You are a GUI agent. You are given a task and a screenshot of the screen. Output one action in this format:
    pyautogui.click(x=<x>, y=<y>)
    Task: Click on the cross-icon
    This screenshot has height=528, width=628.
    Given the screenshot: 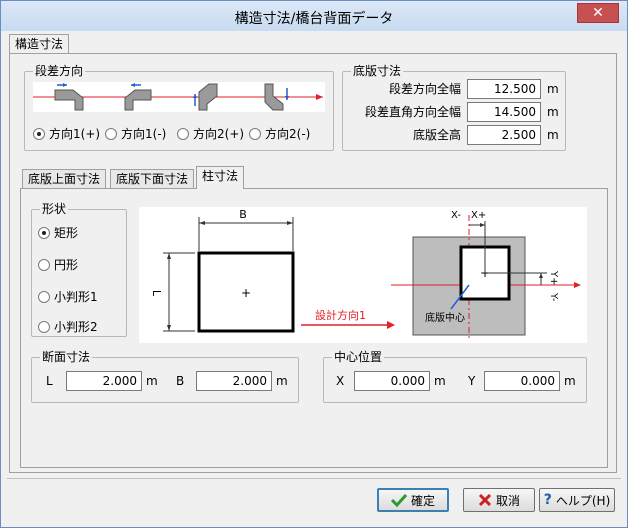 What is the action you would take?
    pyautogui.click(x=485, y=500)
    